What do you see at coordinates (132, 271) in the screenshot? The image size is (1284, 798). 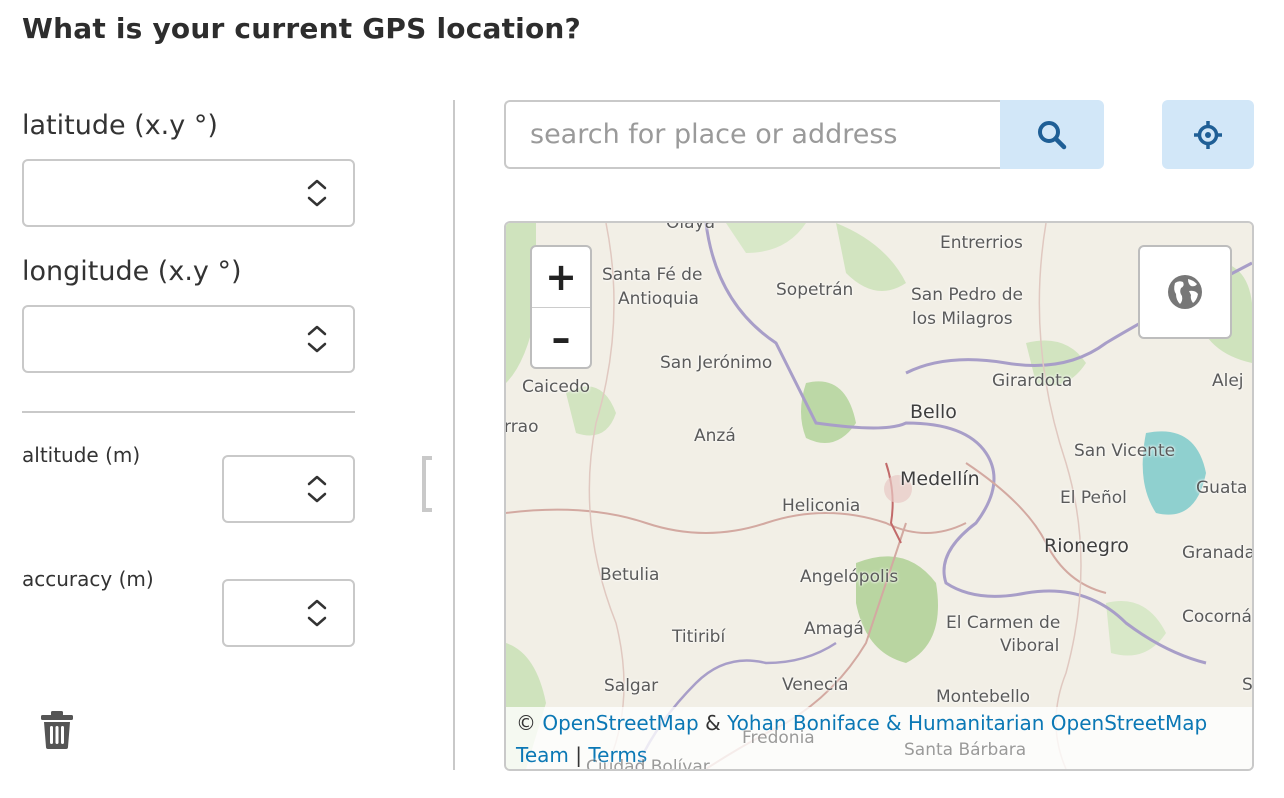 I see `longitude-label: longitude (x.y °)` at bounding box center [132, 271].